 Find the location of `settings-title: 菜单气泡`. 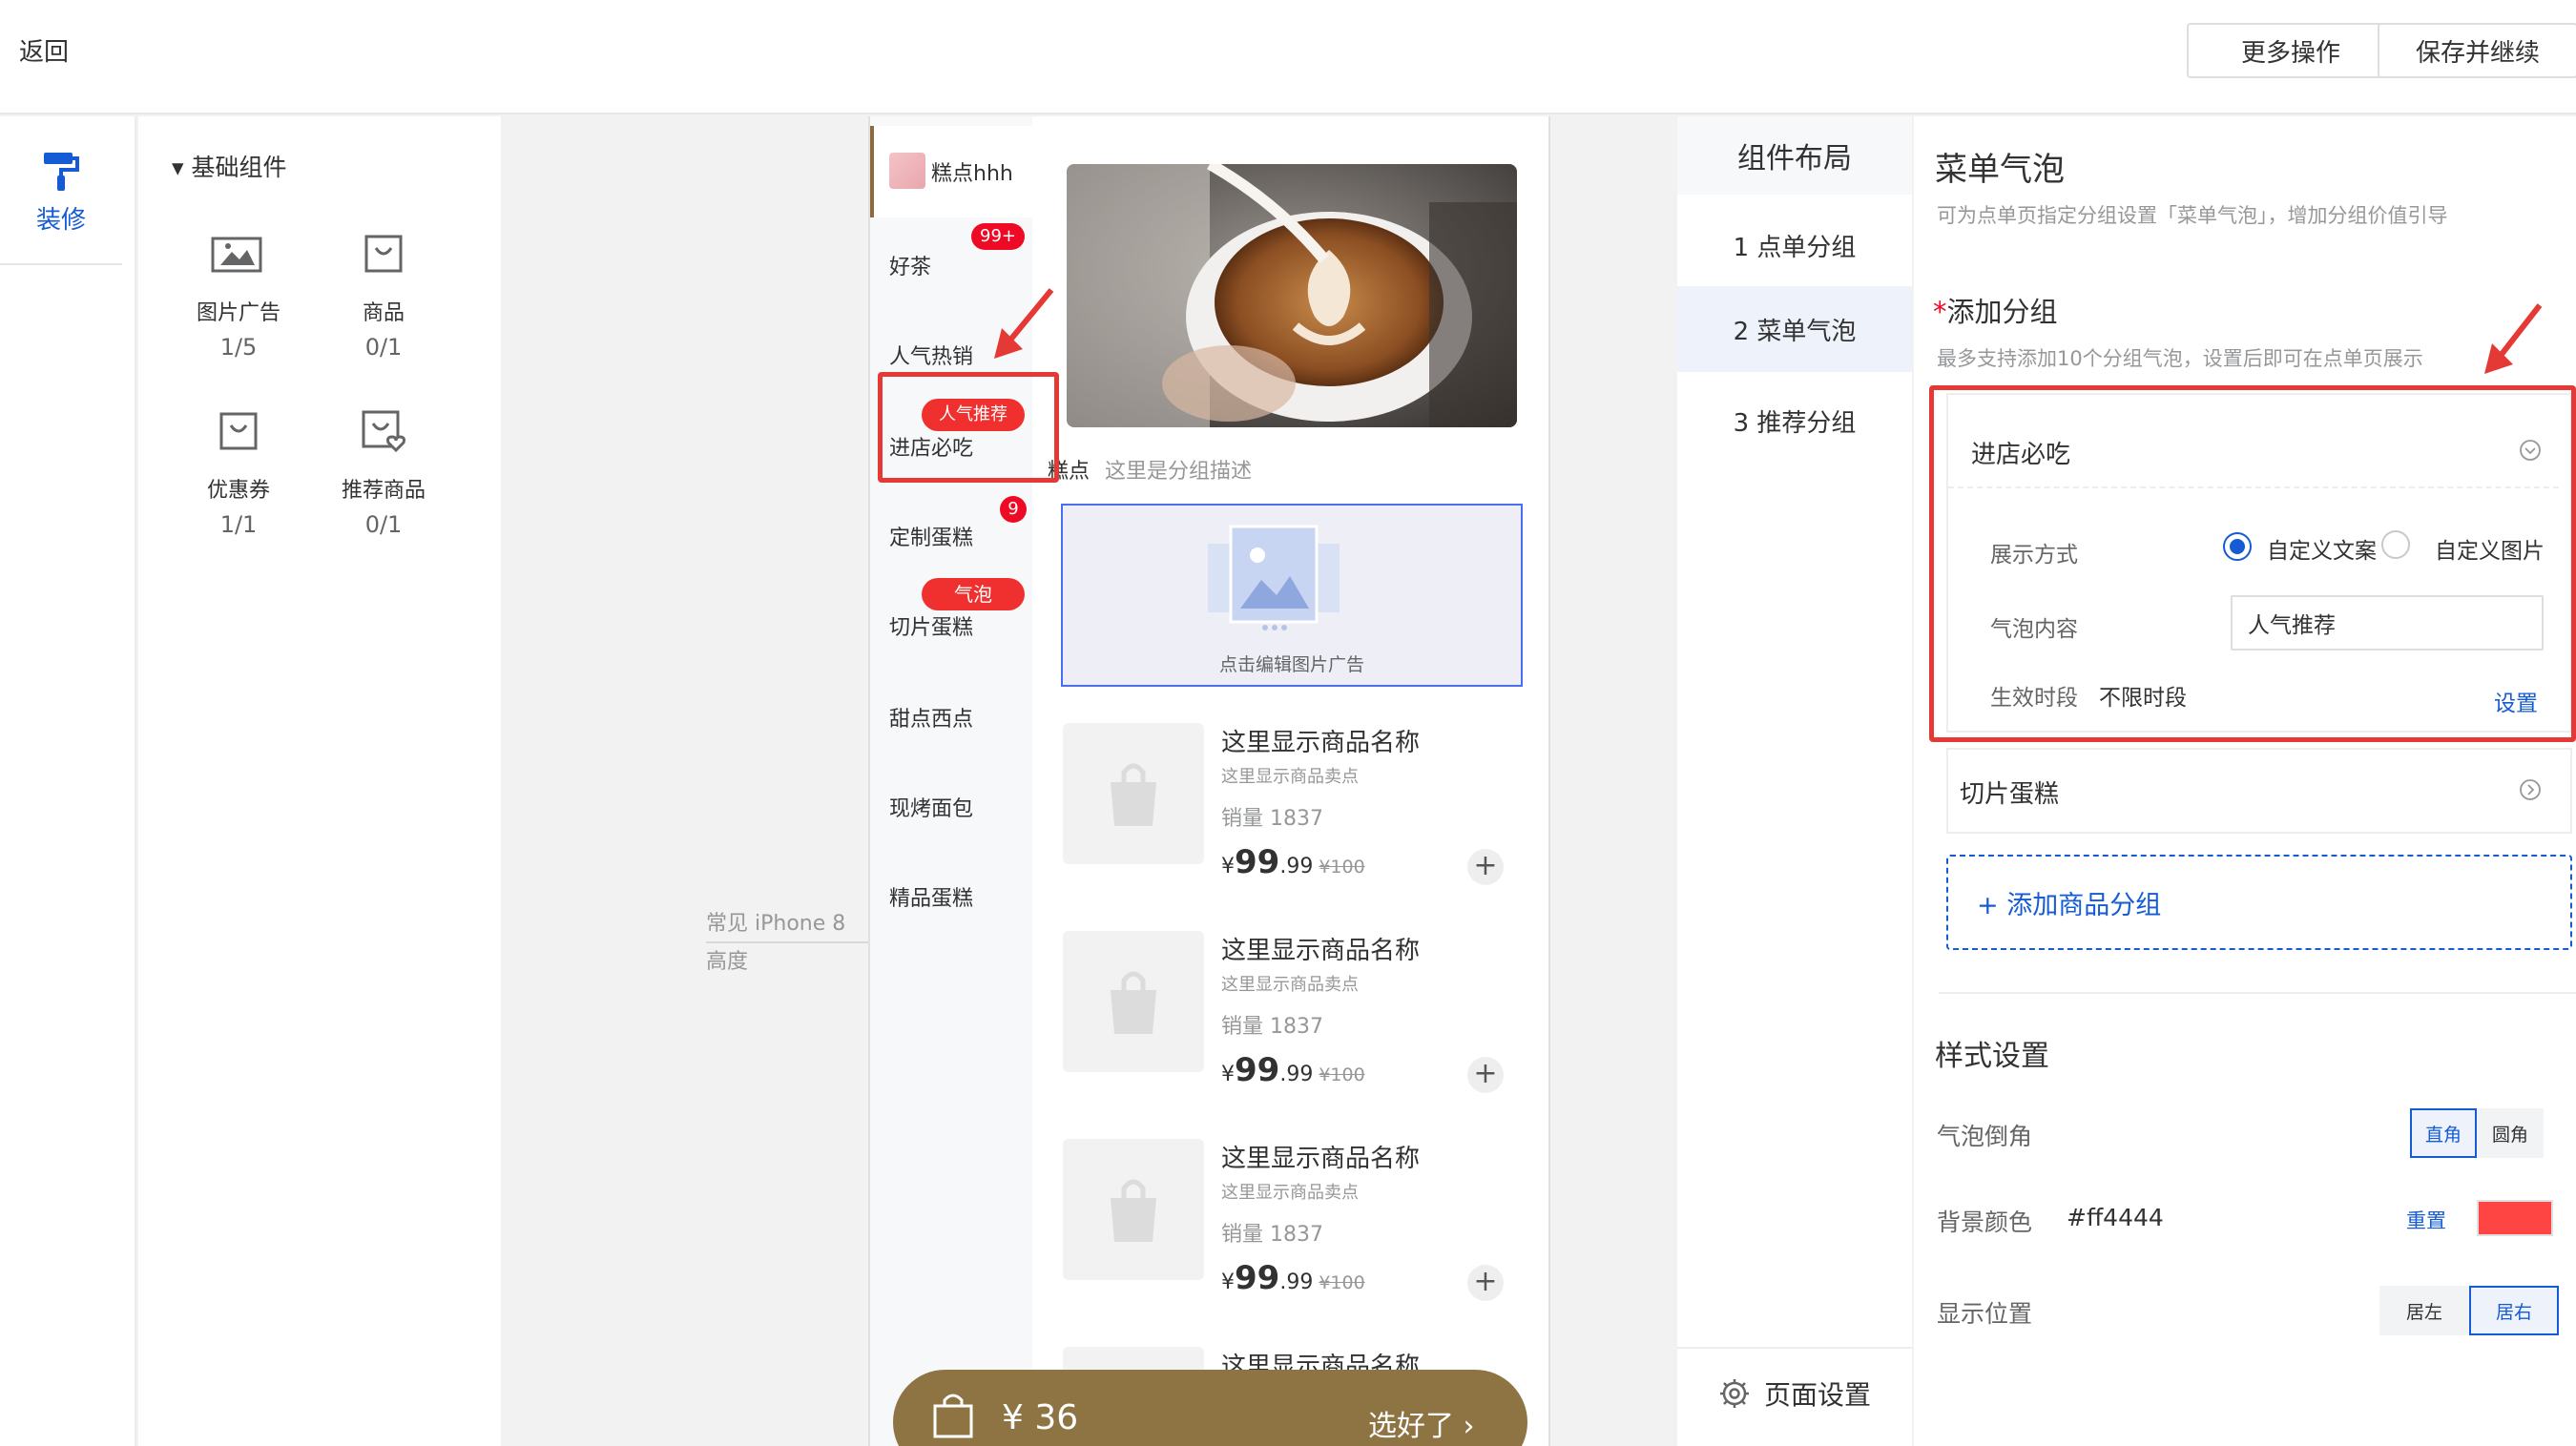

settings-title: 菜单气泡 is located at coordinates (2000, 170).